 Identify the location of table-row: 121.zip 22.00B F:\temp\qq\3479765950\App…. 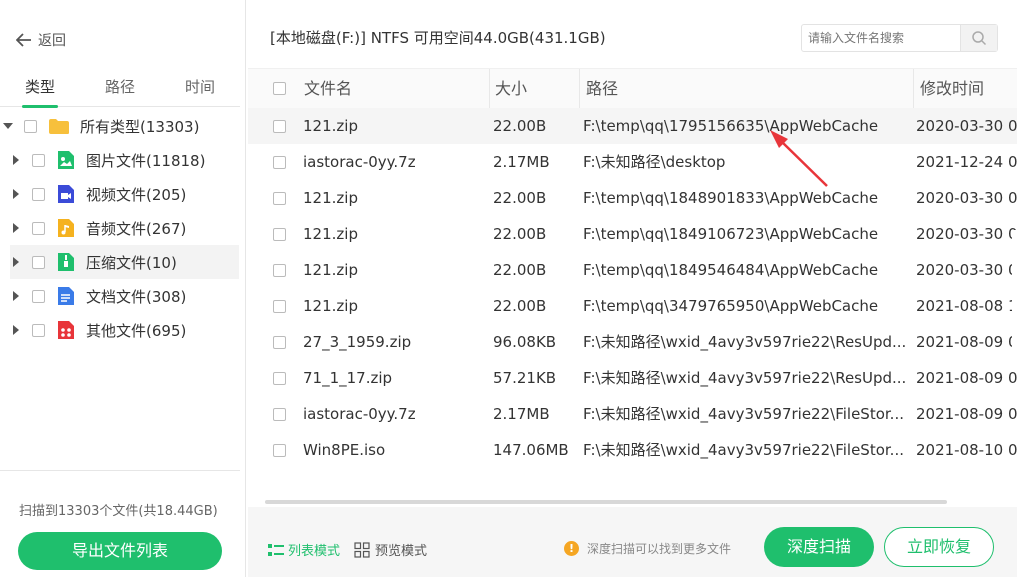
(632, 306).